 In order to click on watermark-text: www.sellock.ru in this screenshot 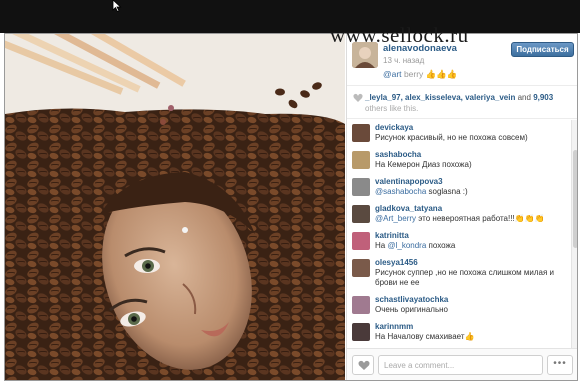, I will do `click(399, 35)`.